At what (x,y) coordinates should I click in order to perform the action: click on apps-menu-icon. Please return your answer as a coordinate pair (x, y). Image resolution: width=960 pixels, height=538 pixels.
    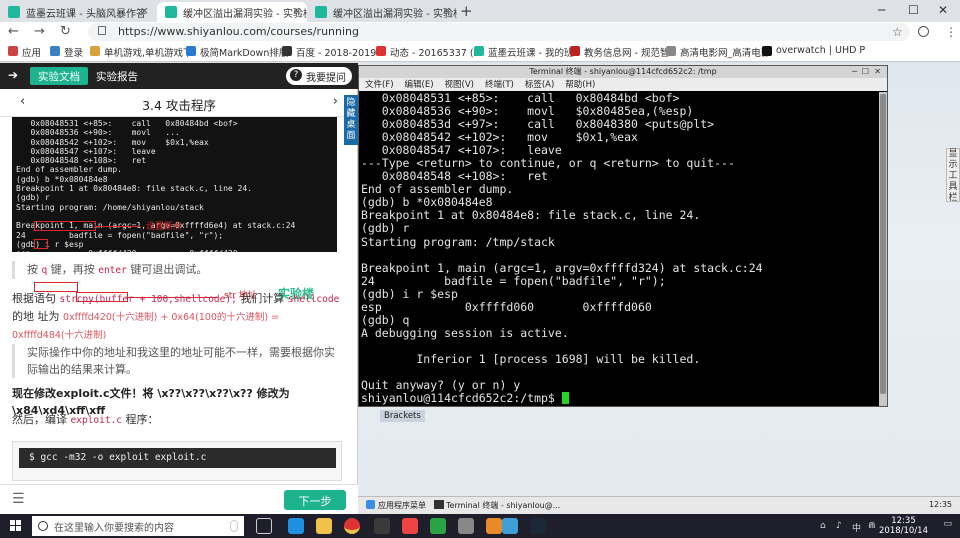
    Looking at the image, I should click on (370, 504).